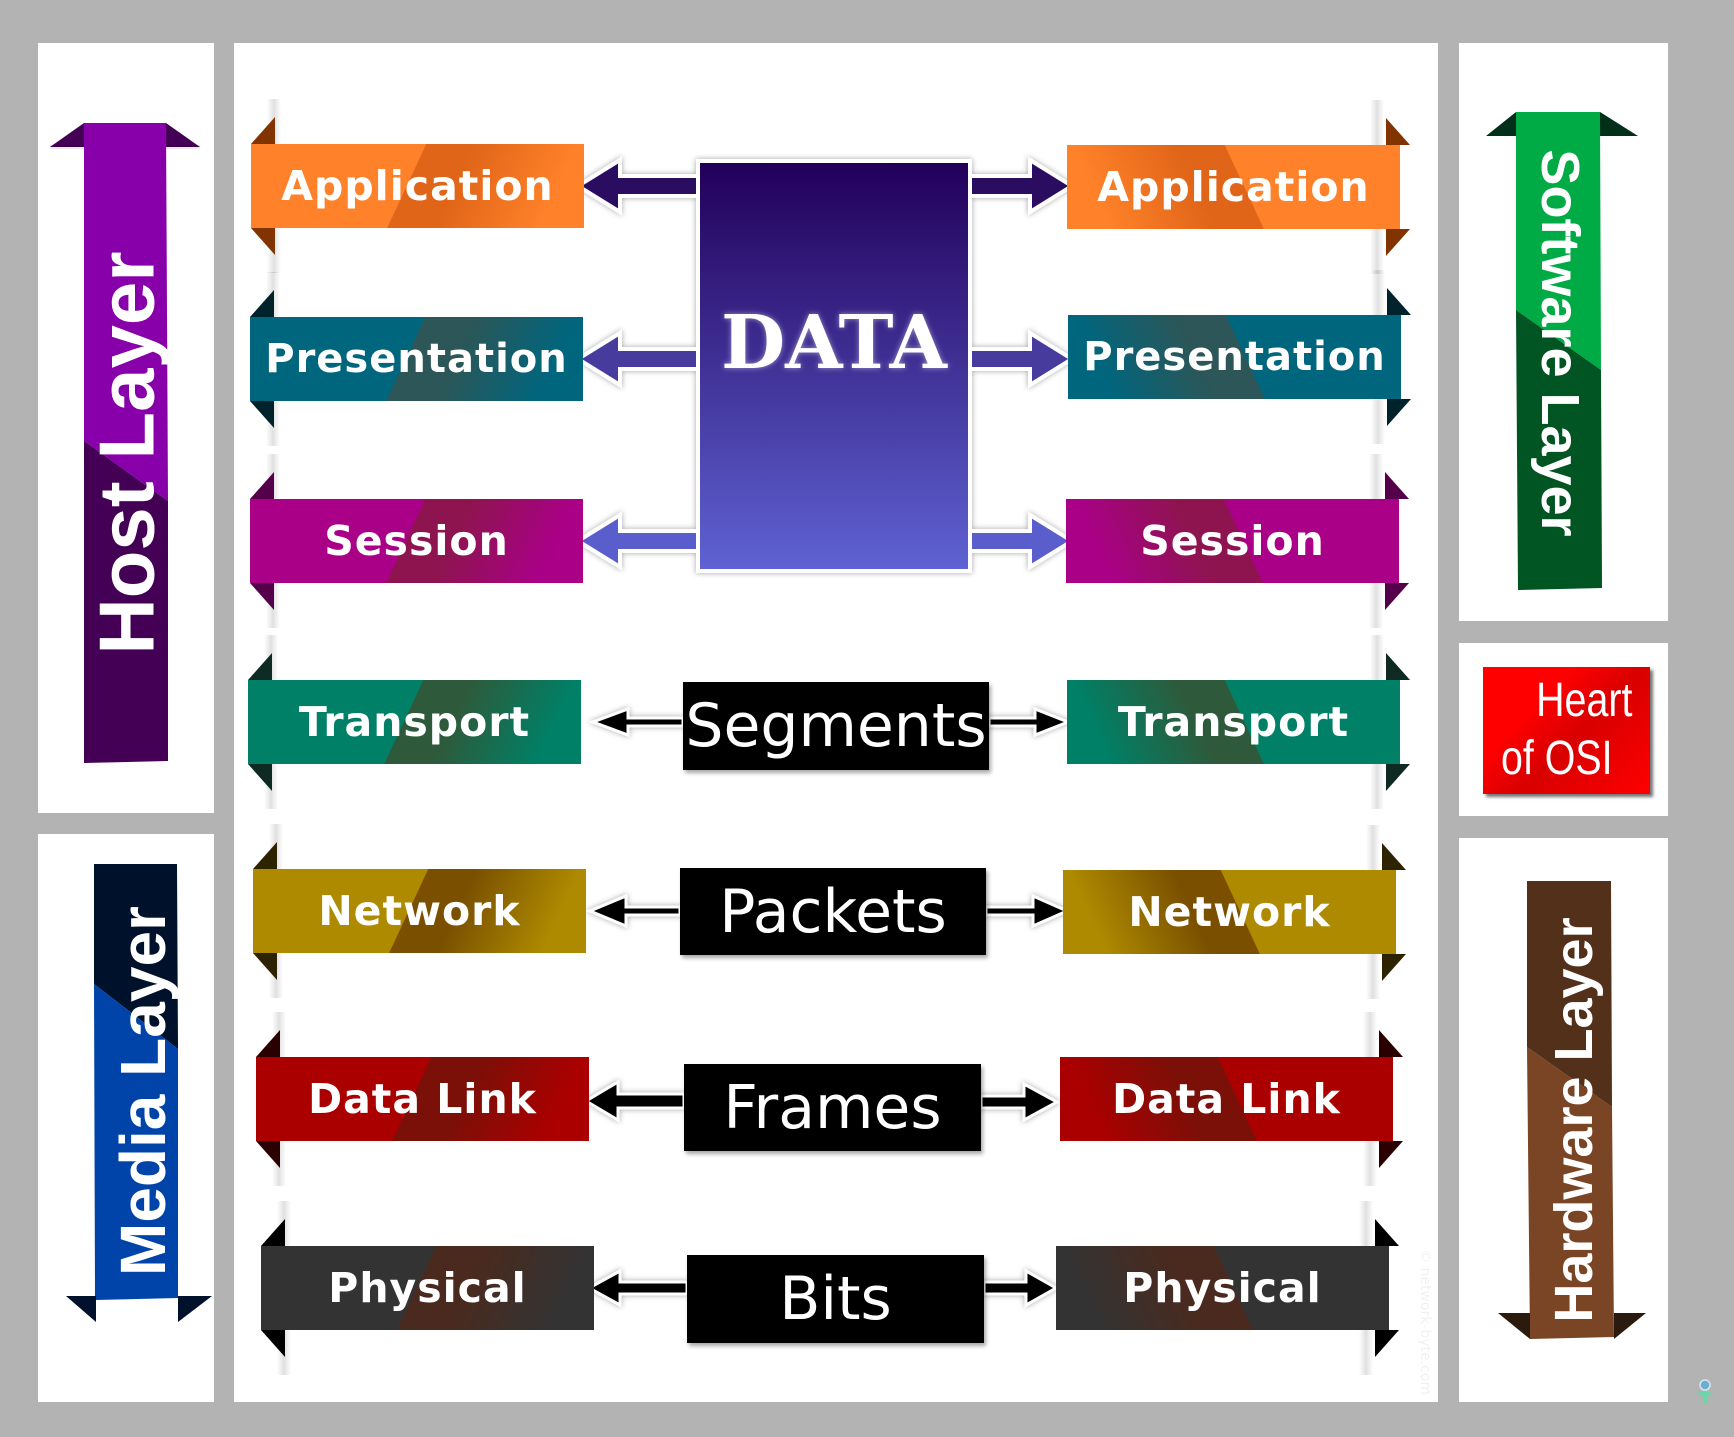 This screenshot has width=1734, height=1437. I want to click on layer-ribbon-right-data-link: Data Link, so click(1231, 1099).